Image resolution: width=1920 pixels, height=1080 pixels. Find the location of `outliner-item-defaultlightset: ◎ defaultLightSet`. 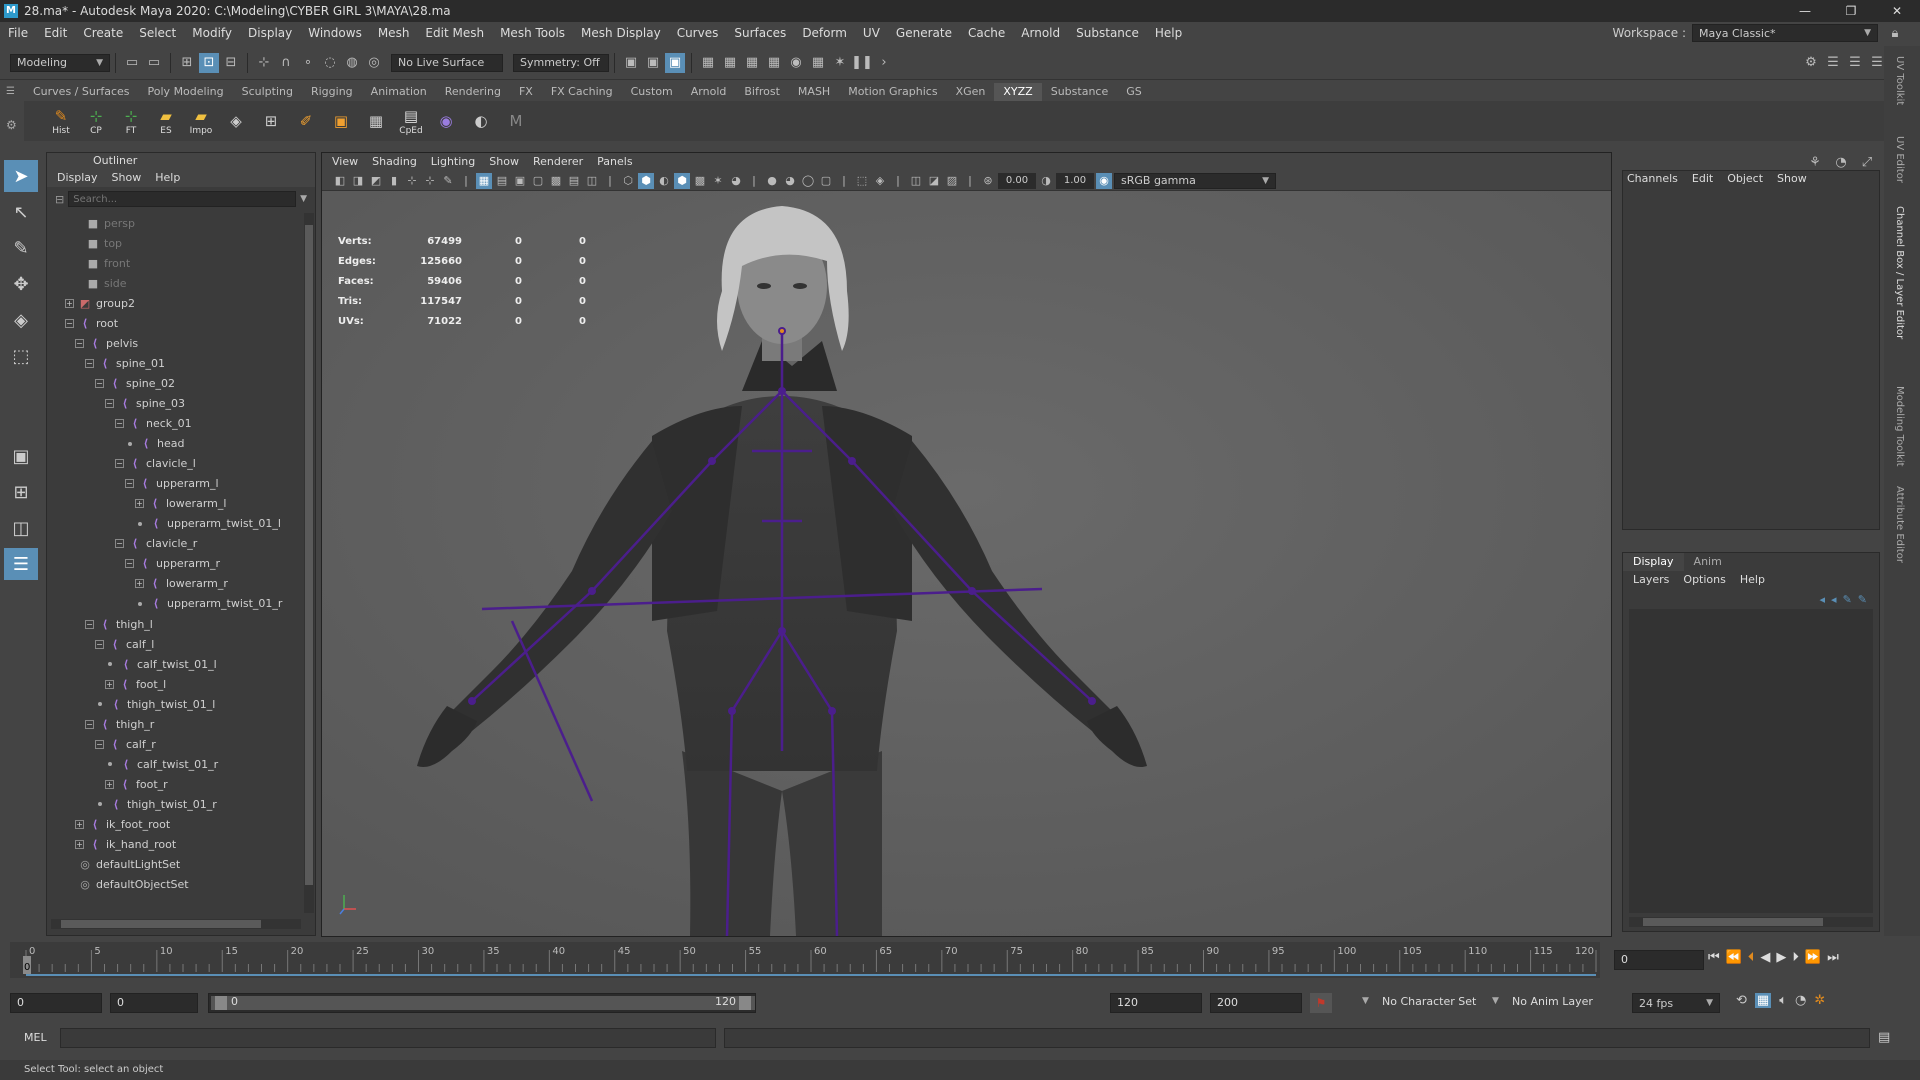

outliner-item-defaultlightset: ◎ defaultLightSet is located at coordinates (122, 865).